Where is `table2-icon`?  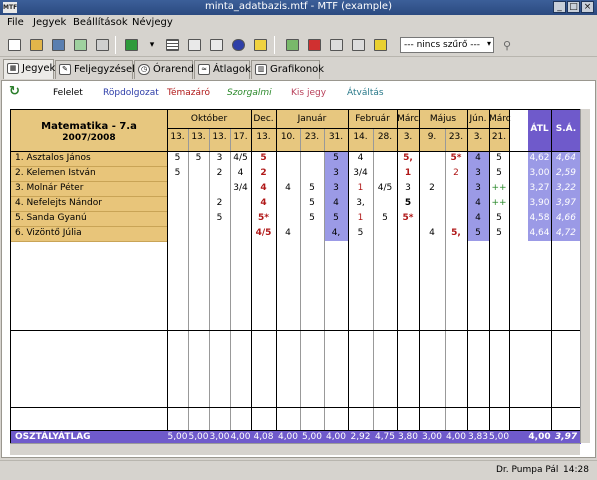
table2-icon is located at coordinates (358, 45).